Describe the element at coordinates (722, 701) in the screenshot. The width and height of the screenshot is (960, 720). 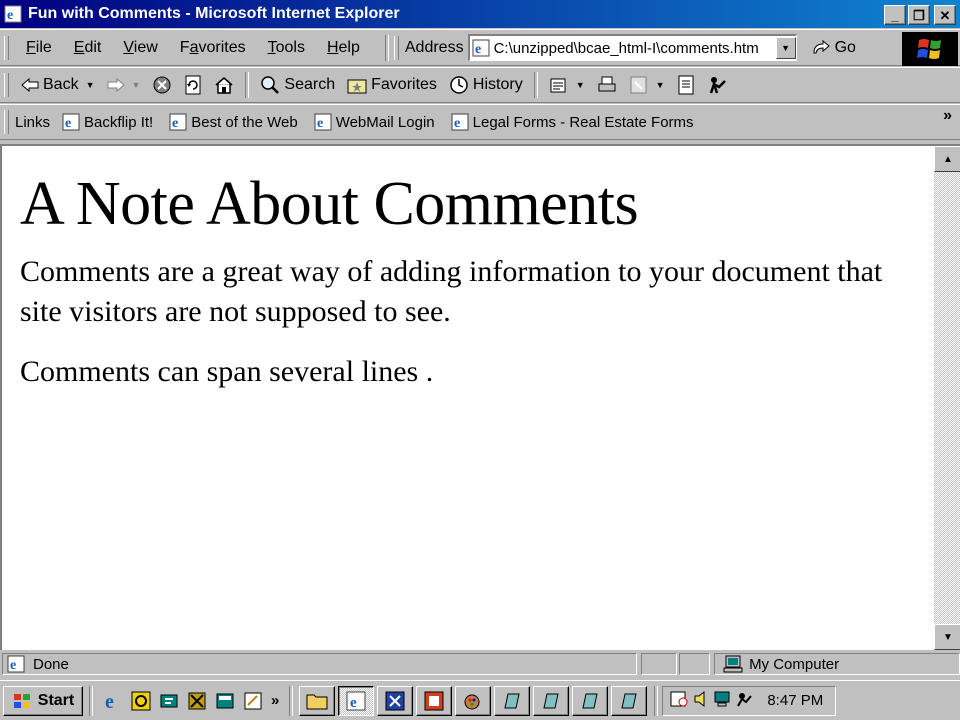
I see `display-icon` at that location.